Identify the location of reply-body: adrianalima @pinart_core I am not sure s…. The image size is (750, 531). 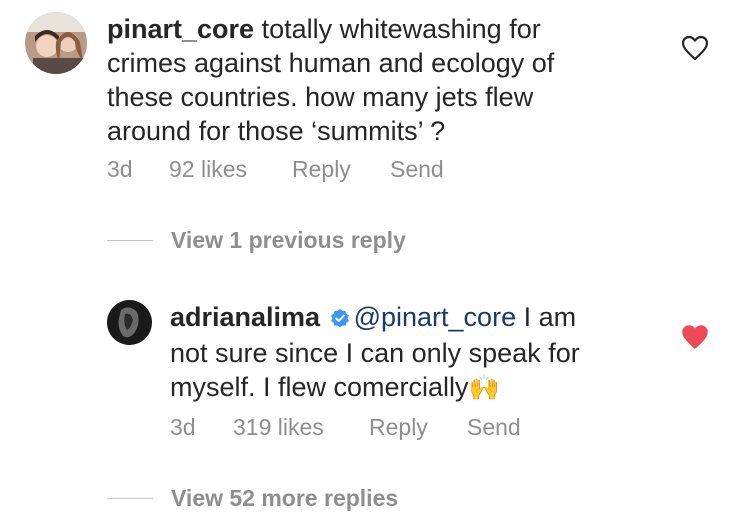
(420, 352).